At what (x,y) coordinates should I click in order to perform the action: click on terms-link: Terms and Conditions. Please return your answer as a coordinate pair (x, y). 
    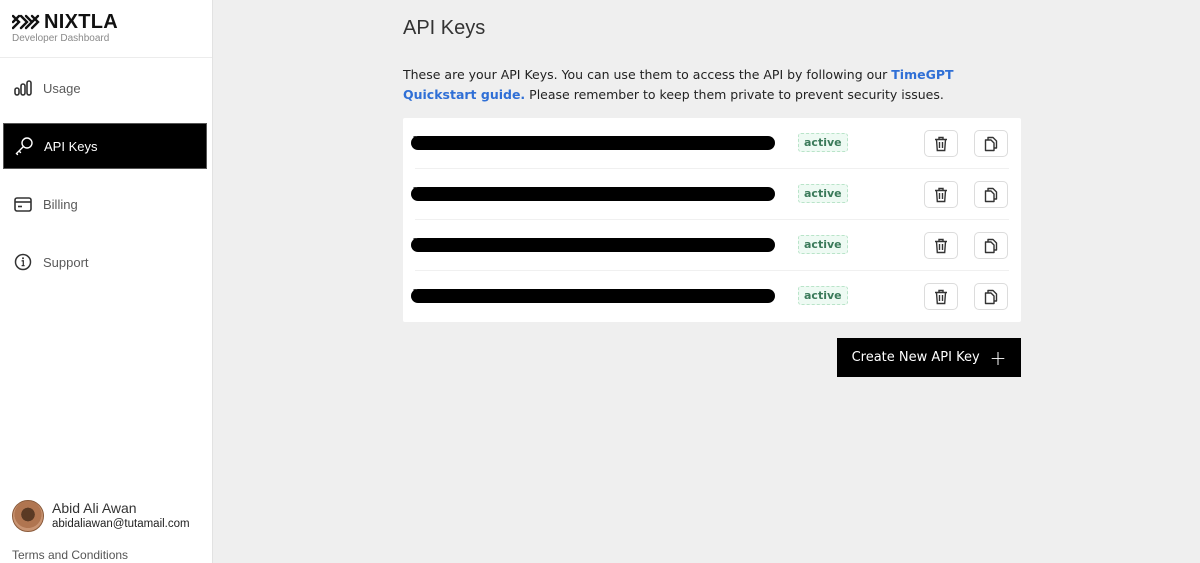
    Looking at the image, I should click on (70, 555).